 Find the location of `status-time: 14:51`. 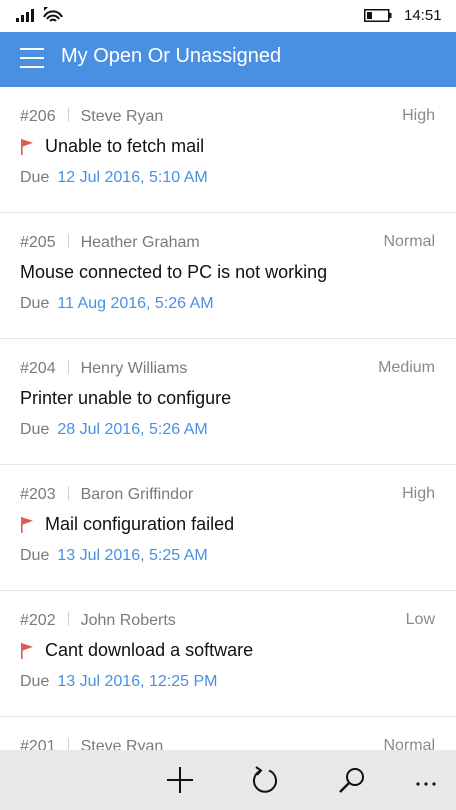

status-time: 14:51 is located at coordinates (423, 15).